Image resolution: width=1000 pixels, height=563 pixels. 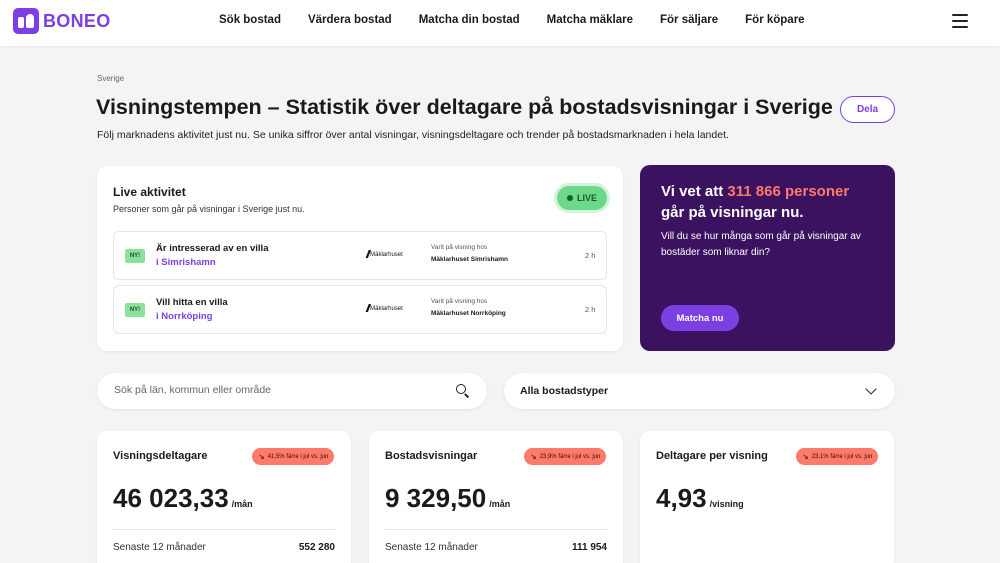 I want to click on share-button: Dela, so click(x=867, y=109).